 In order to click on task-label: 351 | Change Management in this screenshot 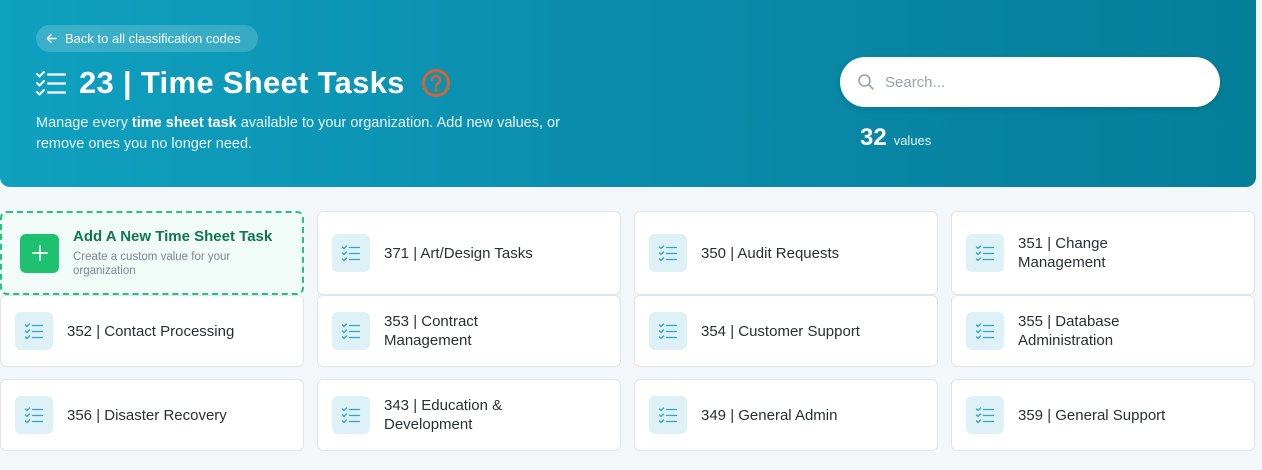, I will do `click(1063, 253)`.